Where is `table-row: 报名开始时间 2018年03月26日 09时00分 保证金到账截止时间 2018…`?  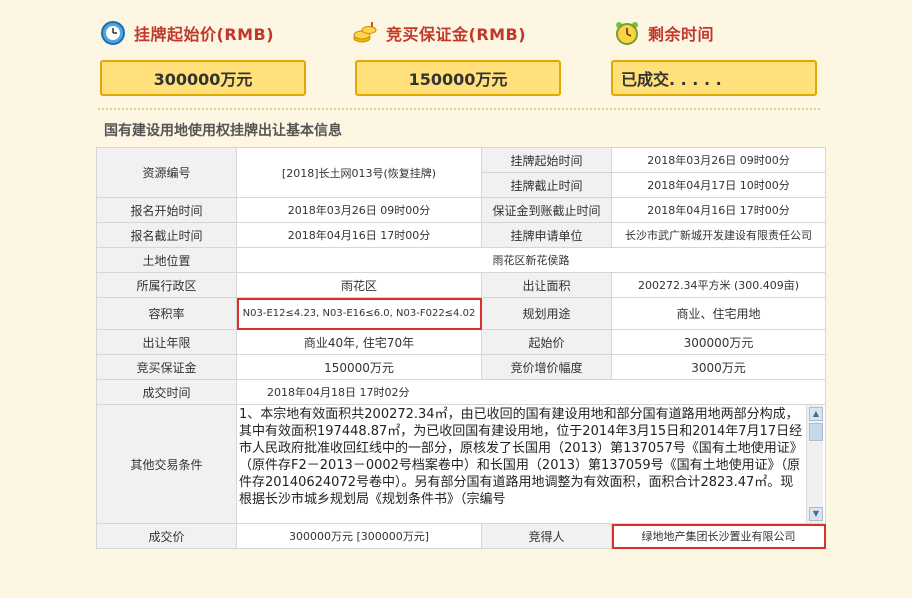 table-row: 报名开始时间 2018年03月26日 09时00分 保证金到账截止时间 2018… is located at coordinates (461, 210).